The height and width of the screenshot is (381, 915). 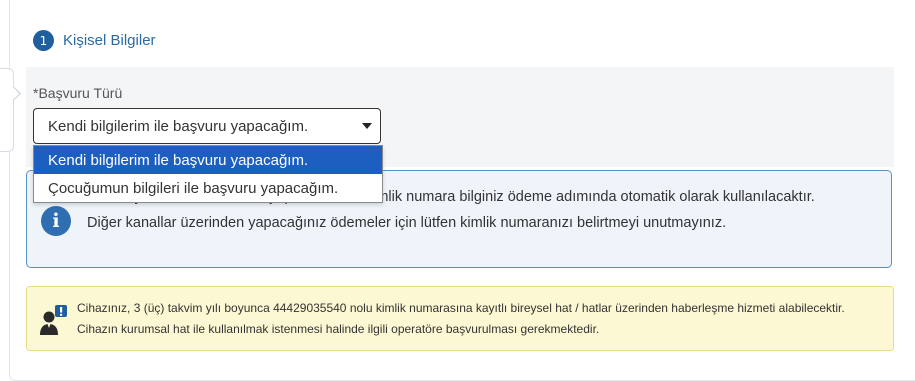 I want to click on step-number-badge: 1, so click(x=43, y=40).